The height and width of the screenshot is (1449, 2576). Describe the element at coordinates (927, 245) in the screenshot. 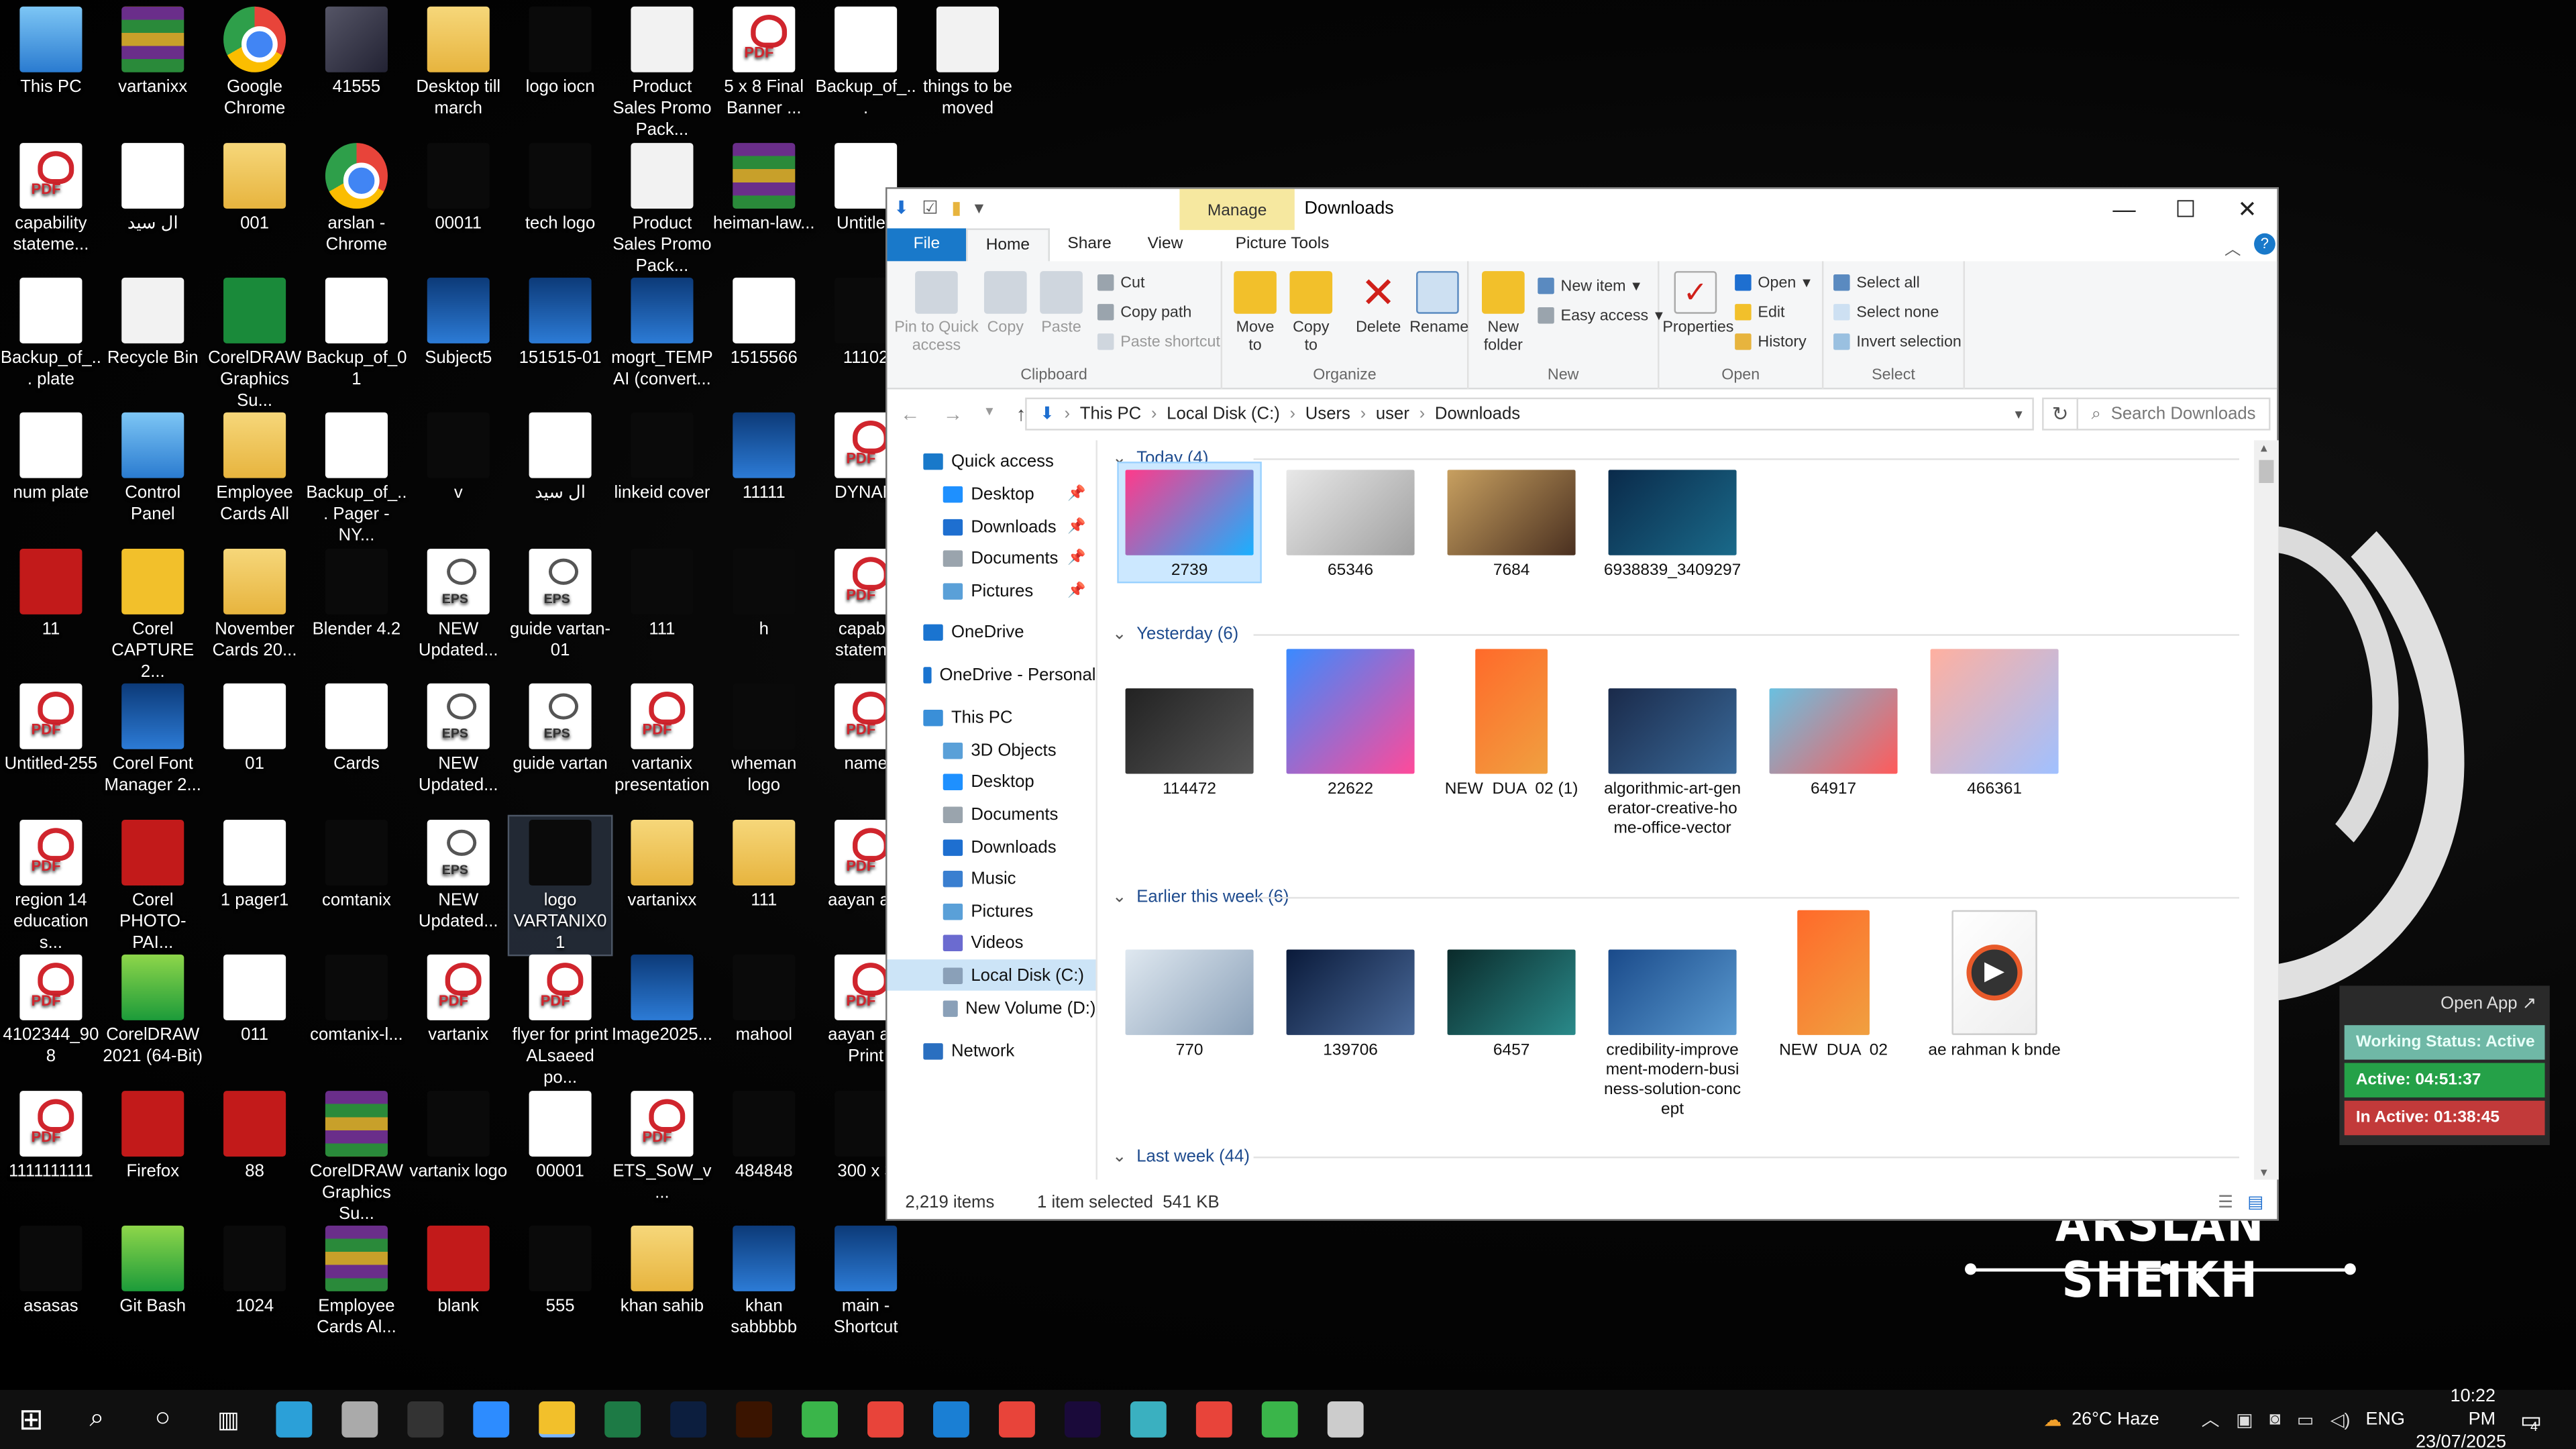

I see `tab-file: File` at that location.